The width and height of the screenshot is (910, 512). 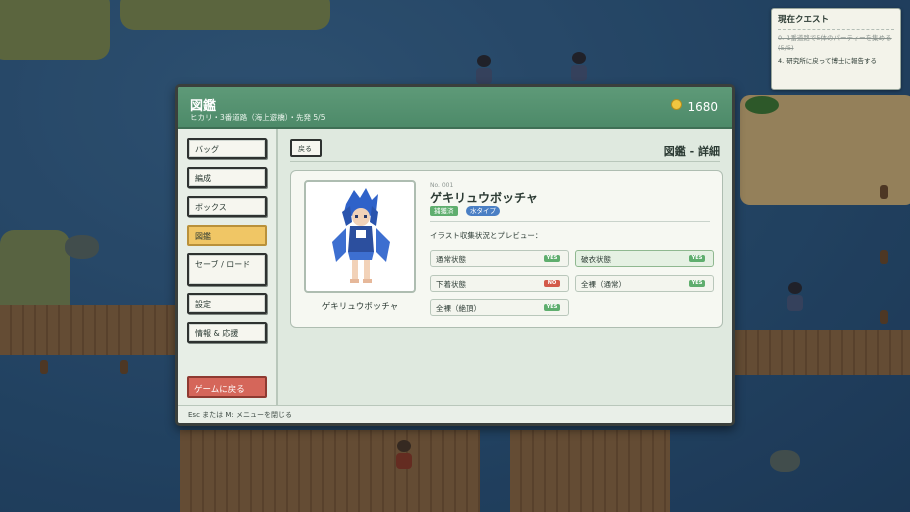 I want to click on quest-title: 現在クエスト, so click(x=836, y=21).